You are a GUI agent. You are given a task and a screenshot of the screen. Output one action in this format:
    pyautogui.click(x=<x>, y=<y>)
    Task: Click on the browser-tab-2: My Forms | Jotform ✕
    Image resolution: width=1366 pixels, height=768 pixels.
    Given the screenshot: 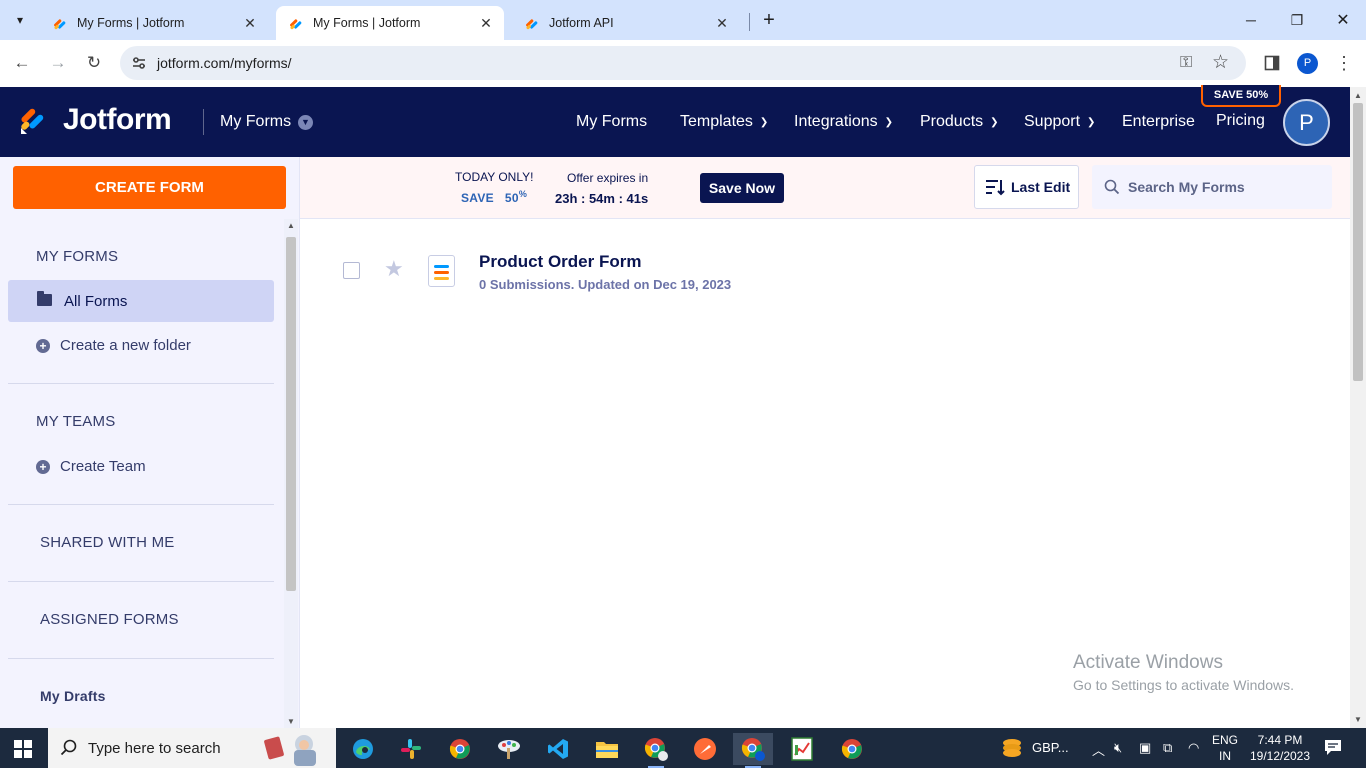 What is the action you would take?
    pyautogui.click(x=390, y=23)
    